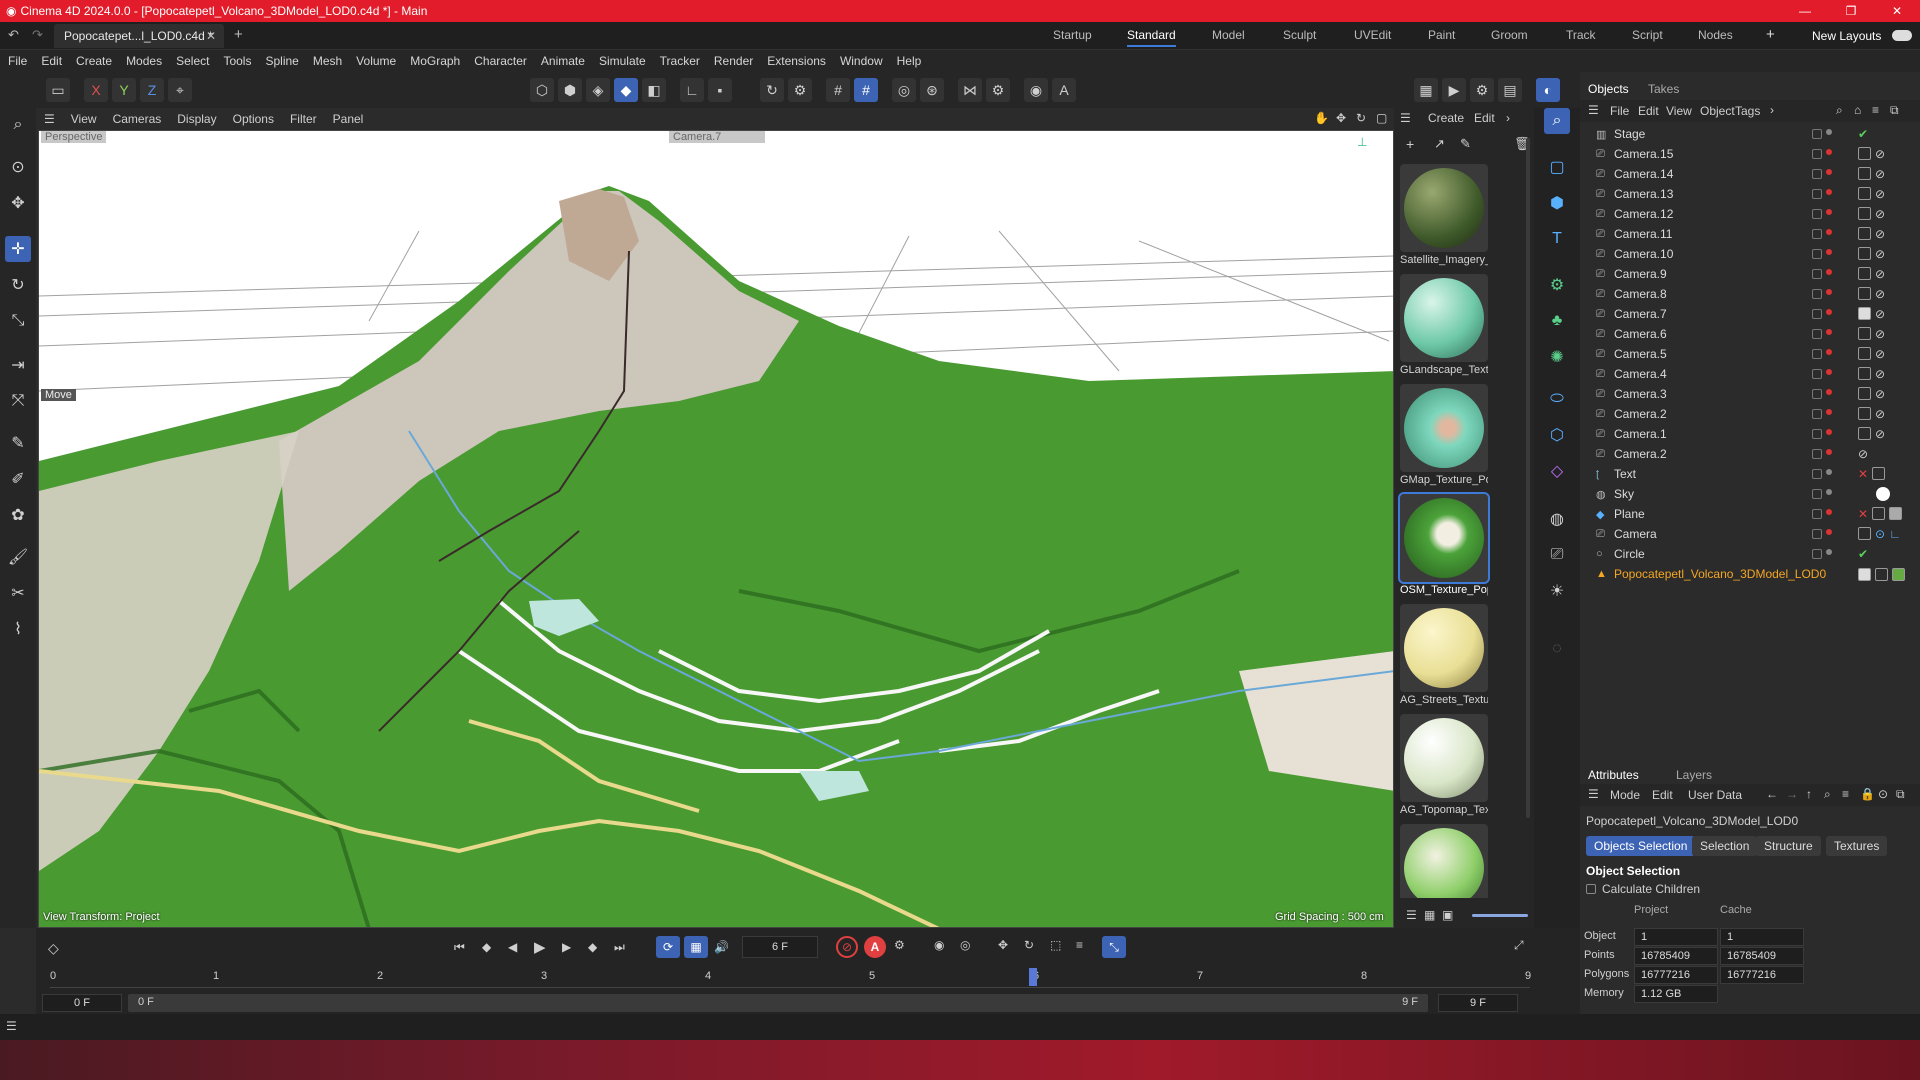 The image size is (1920, 1080). Describe the element at coordinates (1405, 118) in the screenshot. I see `material-hamburger-icon: ☰` at that location.